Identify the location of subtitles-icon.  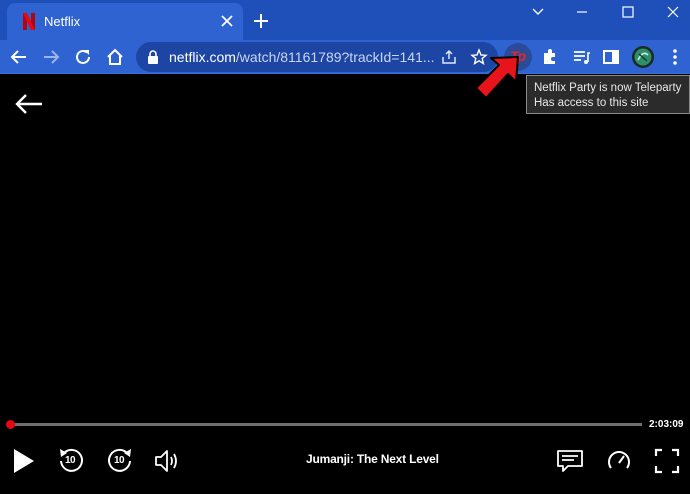
(570, 461).